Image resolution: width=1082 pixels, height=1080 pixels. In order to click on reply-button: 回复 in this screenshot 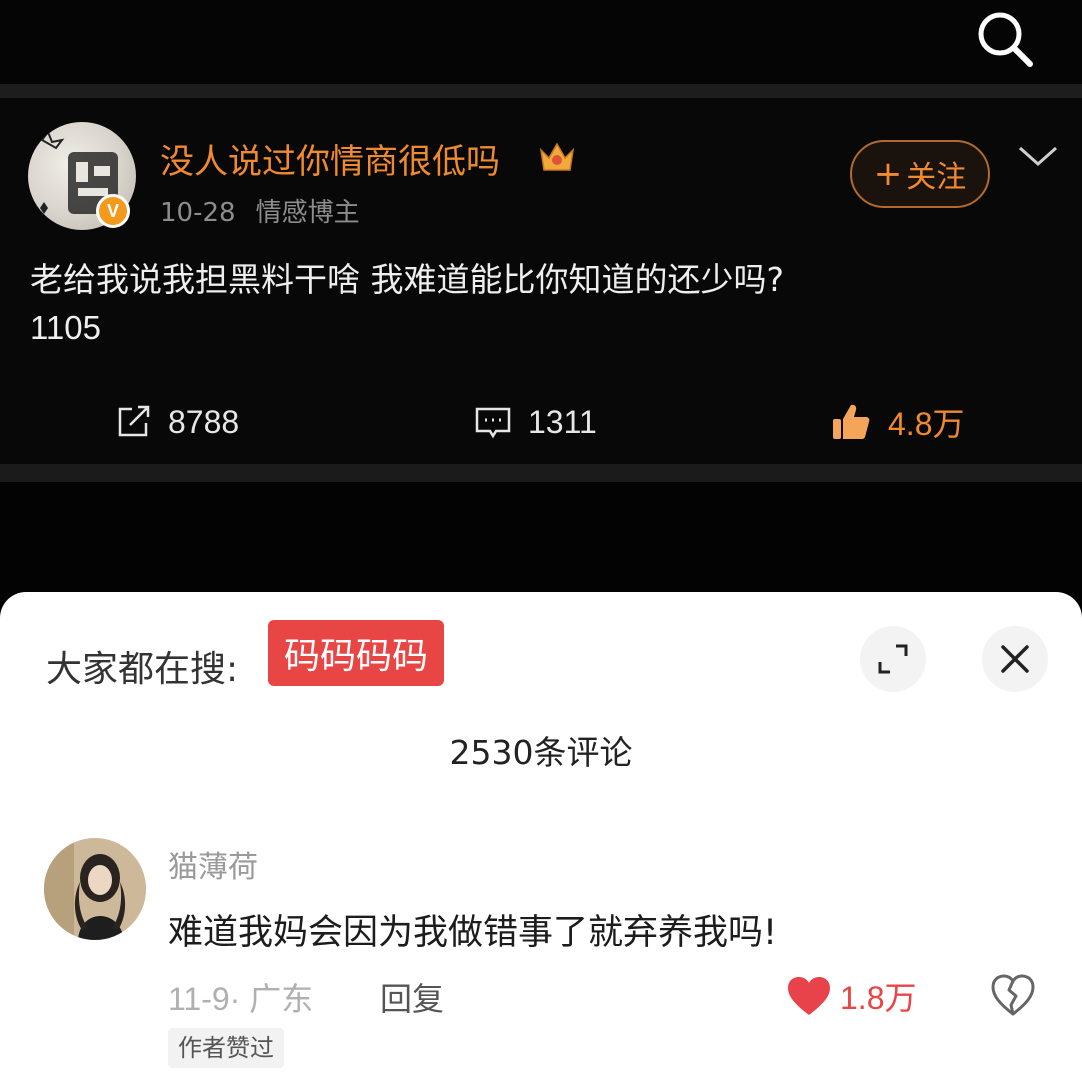, I will do `click(412, 997)`.